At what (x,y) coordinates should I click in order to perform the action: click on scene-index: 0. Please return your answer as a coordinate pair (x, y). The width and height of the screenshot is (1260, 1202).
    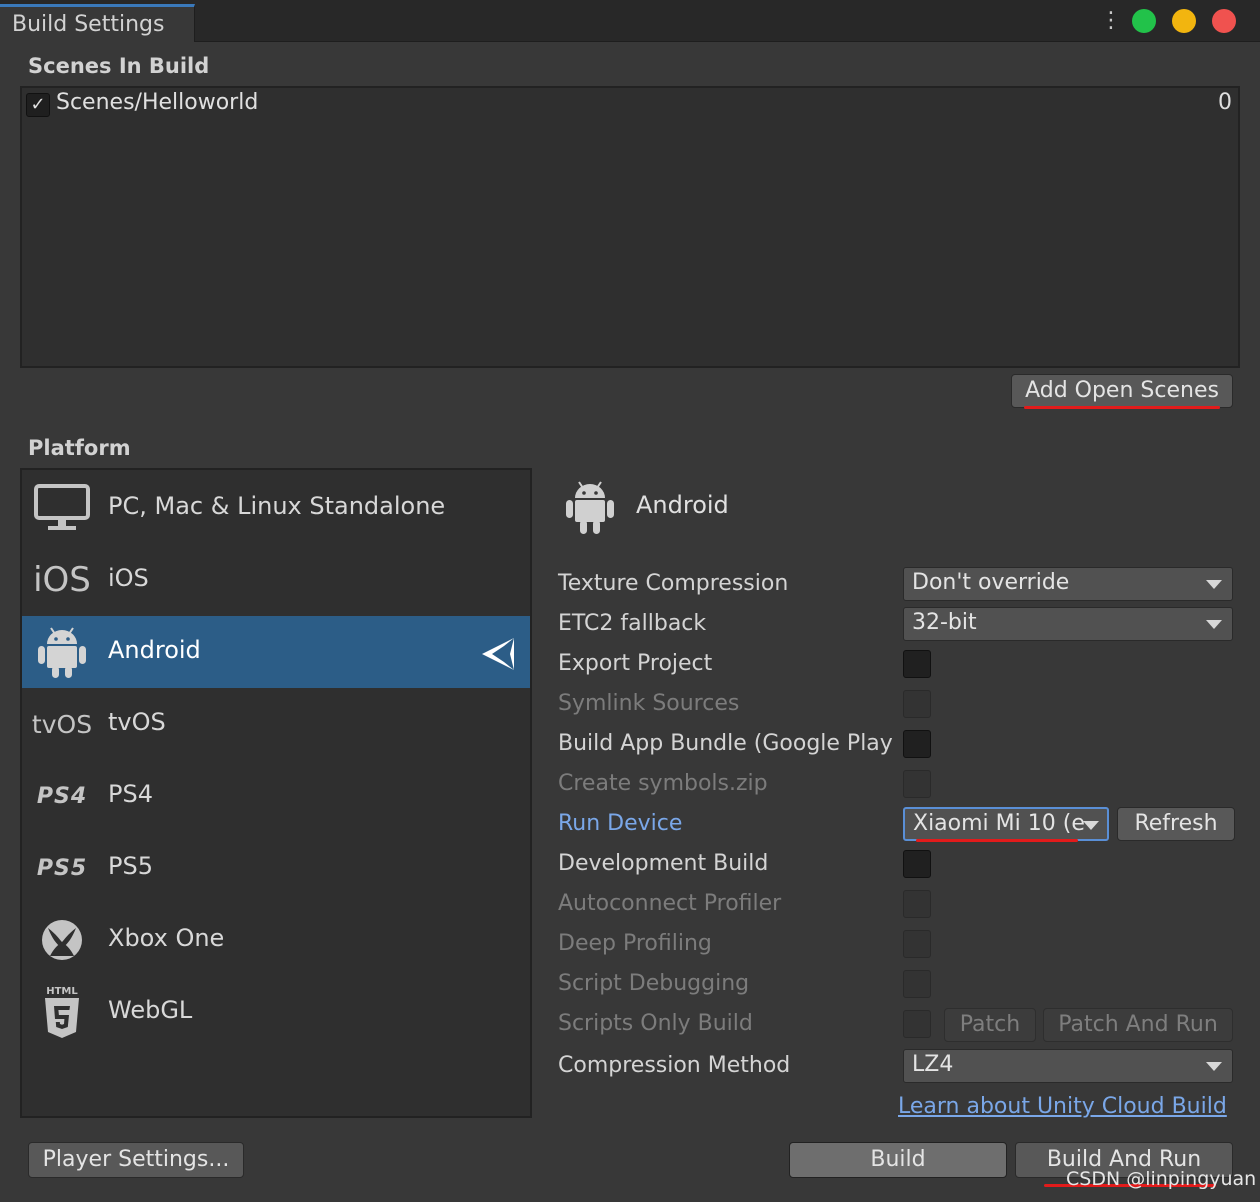
    Looking at the image, I should click on (1225, 102).